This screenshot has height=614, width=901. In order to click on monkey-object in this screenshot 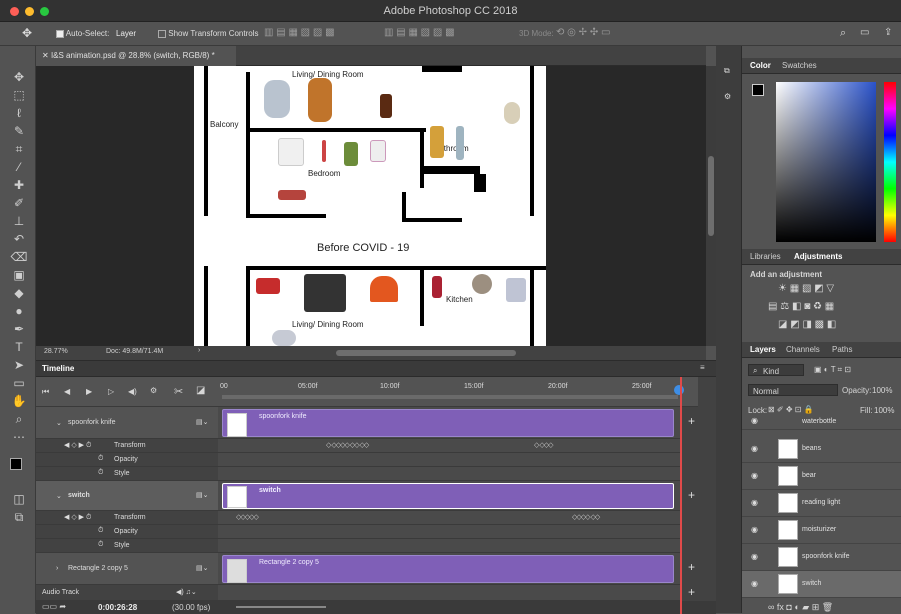, I will do `click(320, 100)`.